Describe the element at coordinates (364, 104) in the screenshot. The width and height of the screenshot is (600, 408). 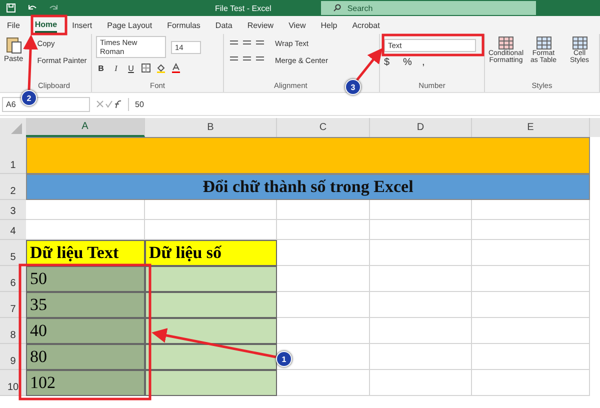
I see `formula-field: 50` at that location.